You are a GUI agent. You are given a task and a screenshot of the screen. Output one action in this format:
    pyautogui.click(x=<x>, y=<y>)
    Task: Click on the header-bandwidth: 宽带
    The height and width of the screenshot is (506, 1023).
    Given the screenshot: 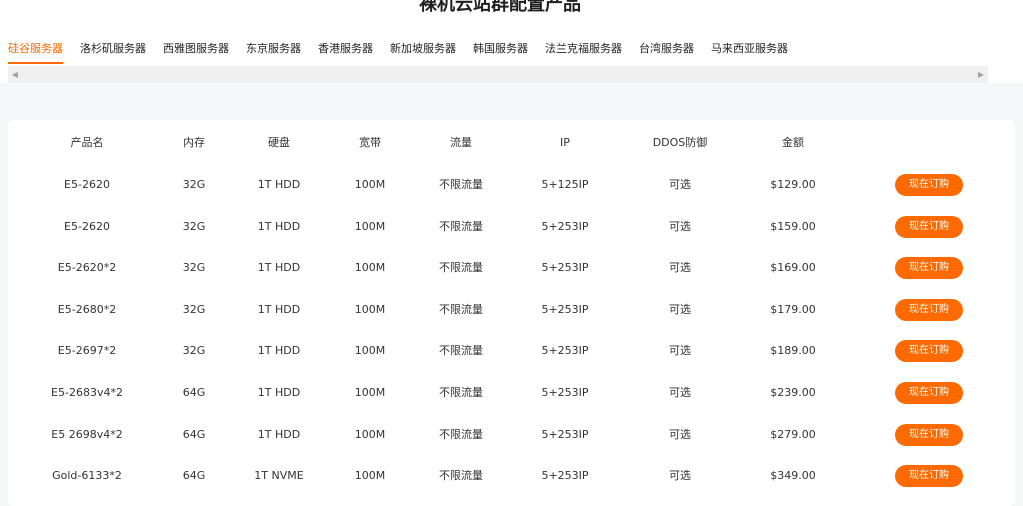 What is the action you would take?
    pyautogui.click(x=370, y=142)
    